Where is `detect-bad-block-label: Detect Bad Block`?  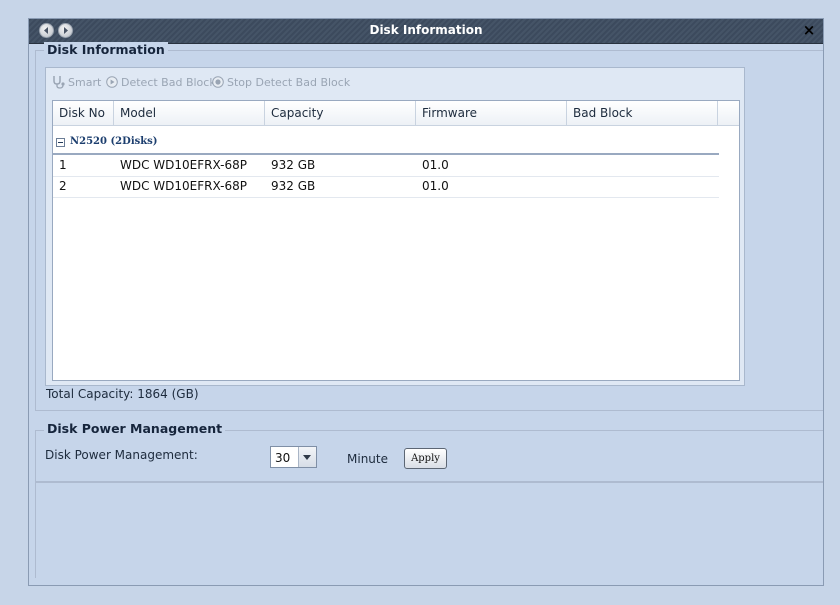
detect-bad-block-label: Detect Bad Block is located at coordinates (168, 82).